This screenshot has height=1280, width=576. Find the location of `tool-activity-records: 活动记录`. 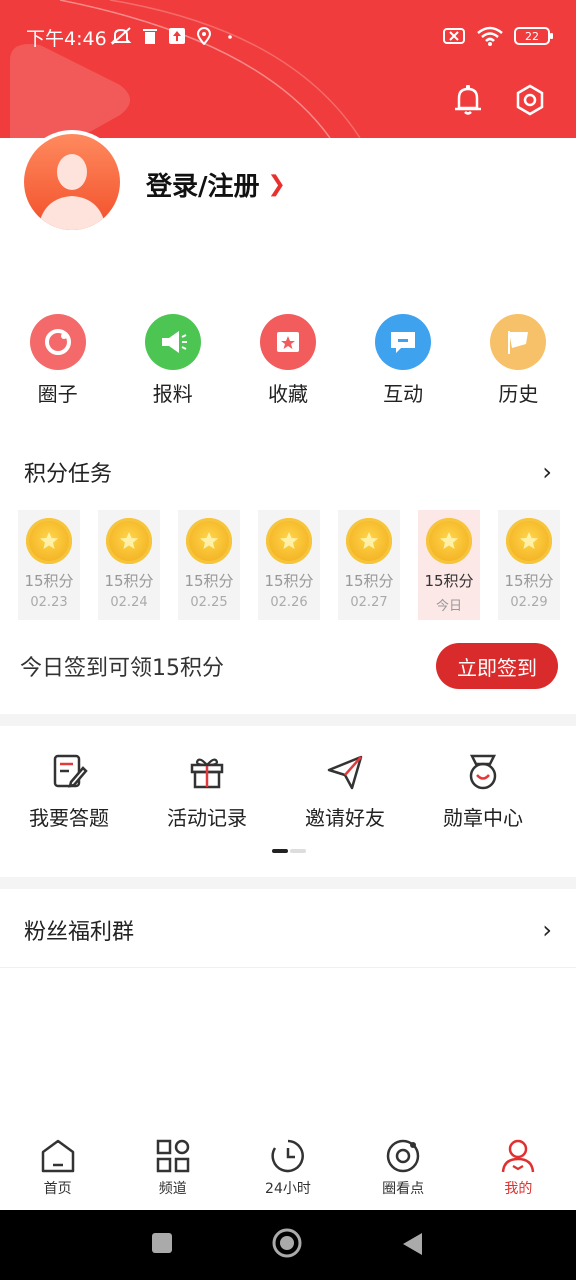

tool-activity-records: 活动记录 is located at coordinates (207, 797).